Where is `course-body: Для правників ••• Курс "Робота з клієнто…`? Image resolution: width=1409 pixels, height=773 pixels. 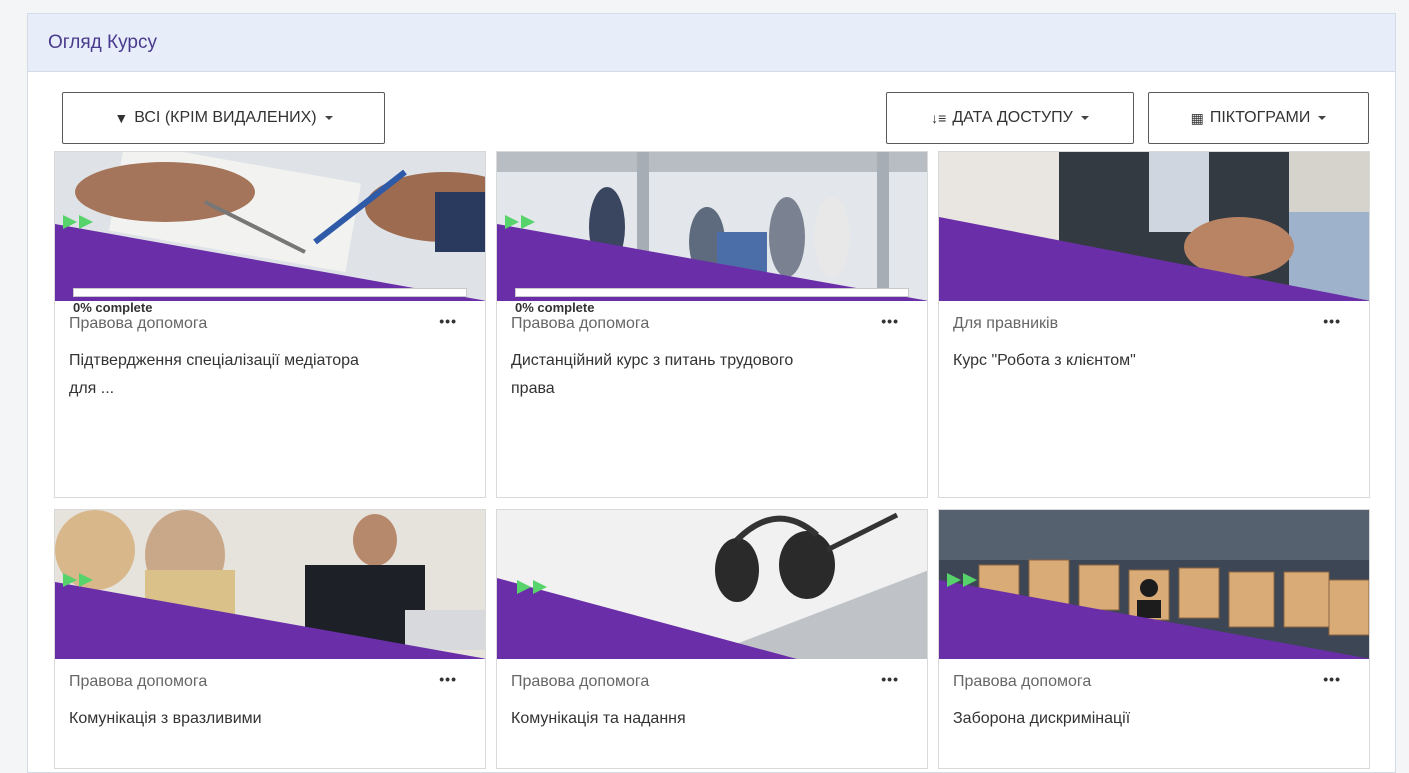 course-body: Для правників ••• Курс "Робота з клієнто… is located at coordinates (1154, 338).